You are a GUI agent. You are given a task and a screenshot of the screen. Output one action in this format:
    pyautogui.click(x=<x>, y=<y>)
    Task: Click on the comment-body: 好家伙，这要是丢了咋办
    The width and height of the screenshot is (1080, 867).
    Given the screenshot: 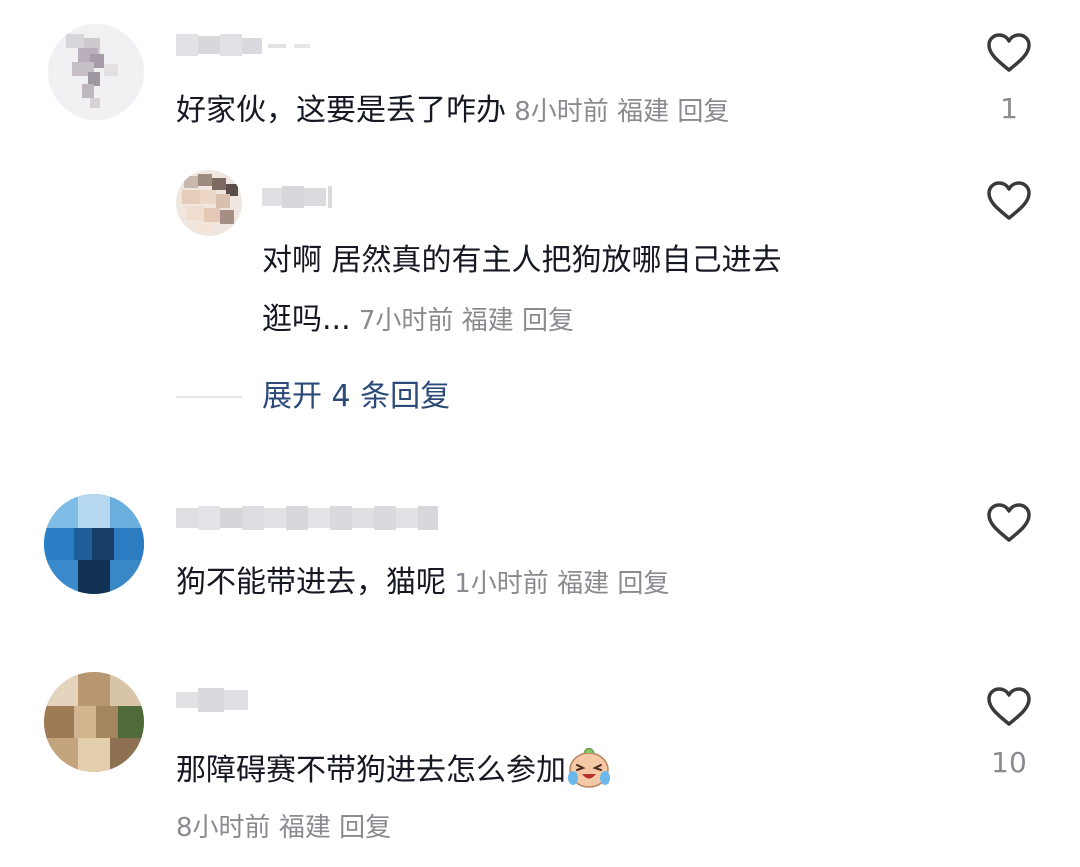 What is the action you would take?
    pyautogui.click(x=341, y=110)
    